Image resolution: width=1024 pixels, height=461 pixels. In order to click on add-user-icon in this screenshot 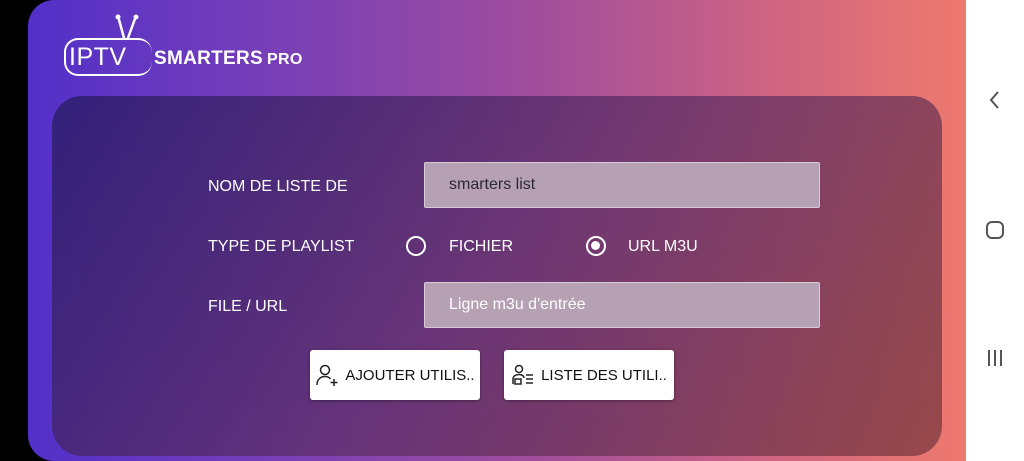, I will do `click(327, 375)`.